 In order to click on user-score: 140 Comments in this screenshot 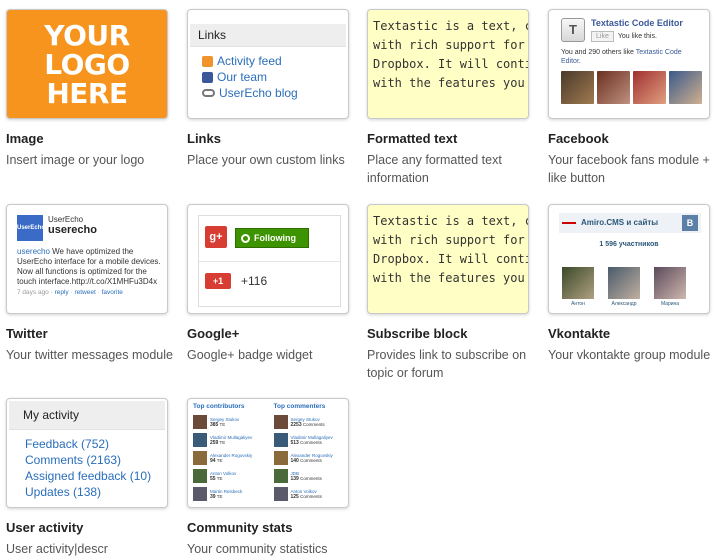, I will do `click(312, 461)`.